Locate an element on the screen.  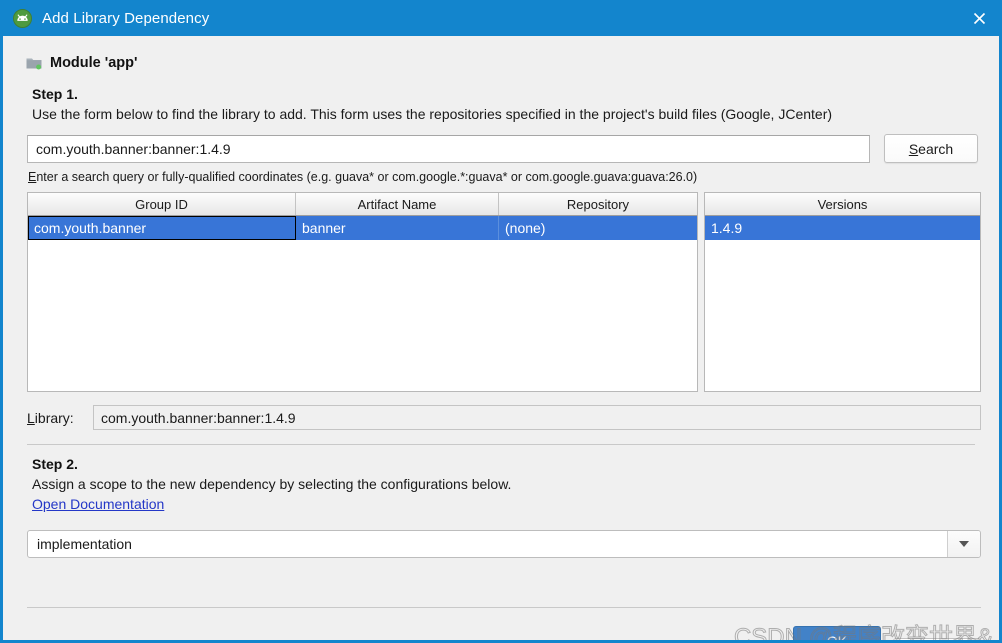
results-table-right: Versions 1.4.9 is located at coordinates (842, 292).